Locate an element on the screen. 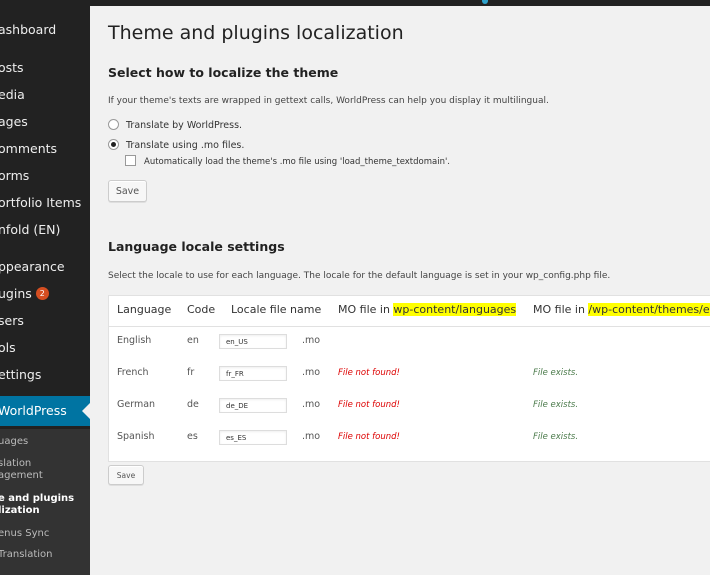 The height and width of the screenshot is (575, 710). radio-translate-using-mo: Translate using .mo files. is located at coordinates (176, 145).